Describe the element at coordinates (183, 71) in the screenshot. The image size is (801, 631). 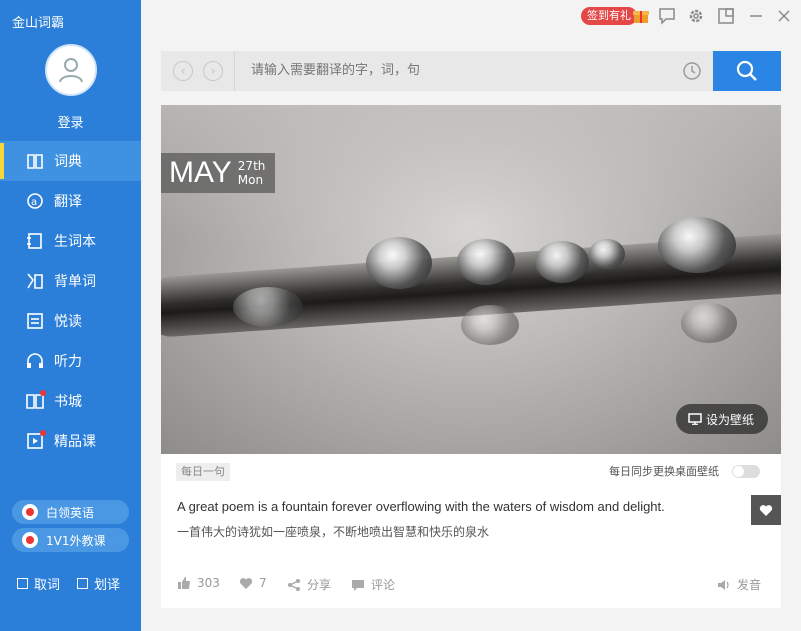
I see `back-button: ‹` at that location.